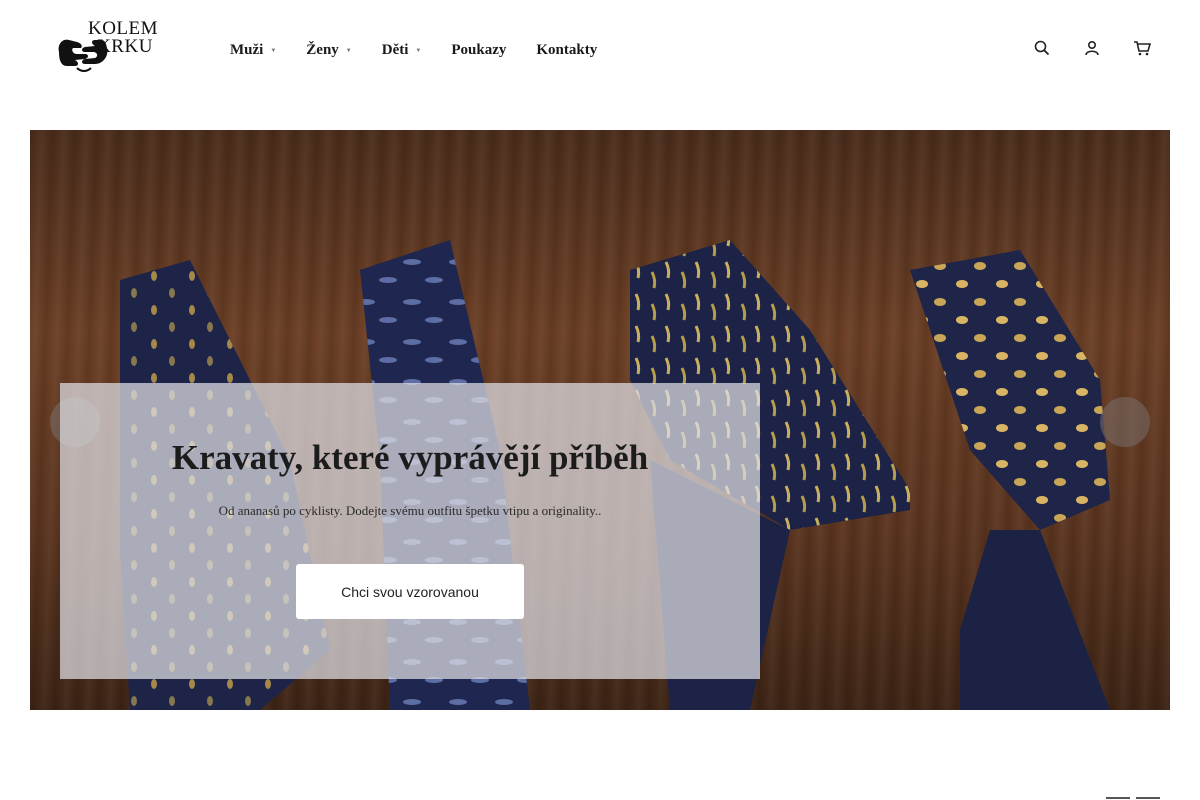 The width and height of the screenshot is (1200, 800). What do you see at coordinates (1092, 48) in the screenshot?
I see `user-icon` at bounding box center [1092, 48].